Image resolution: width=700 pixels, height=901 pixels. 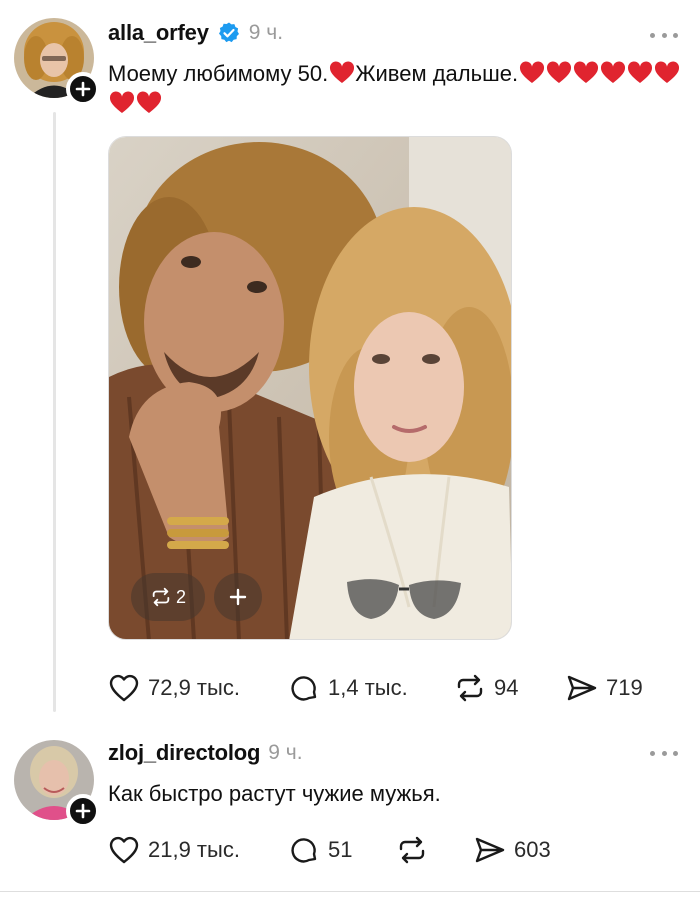 I want to click on thread-line, so click(x=54, y=412).